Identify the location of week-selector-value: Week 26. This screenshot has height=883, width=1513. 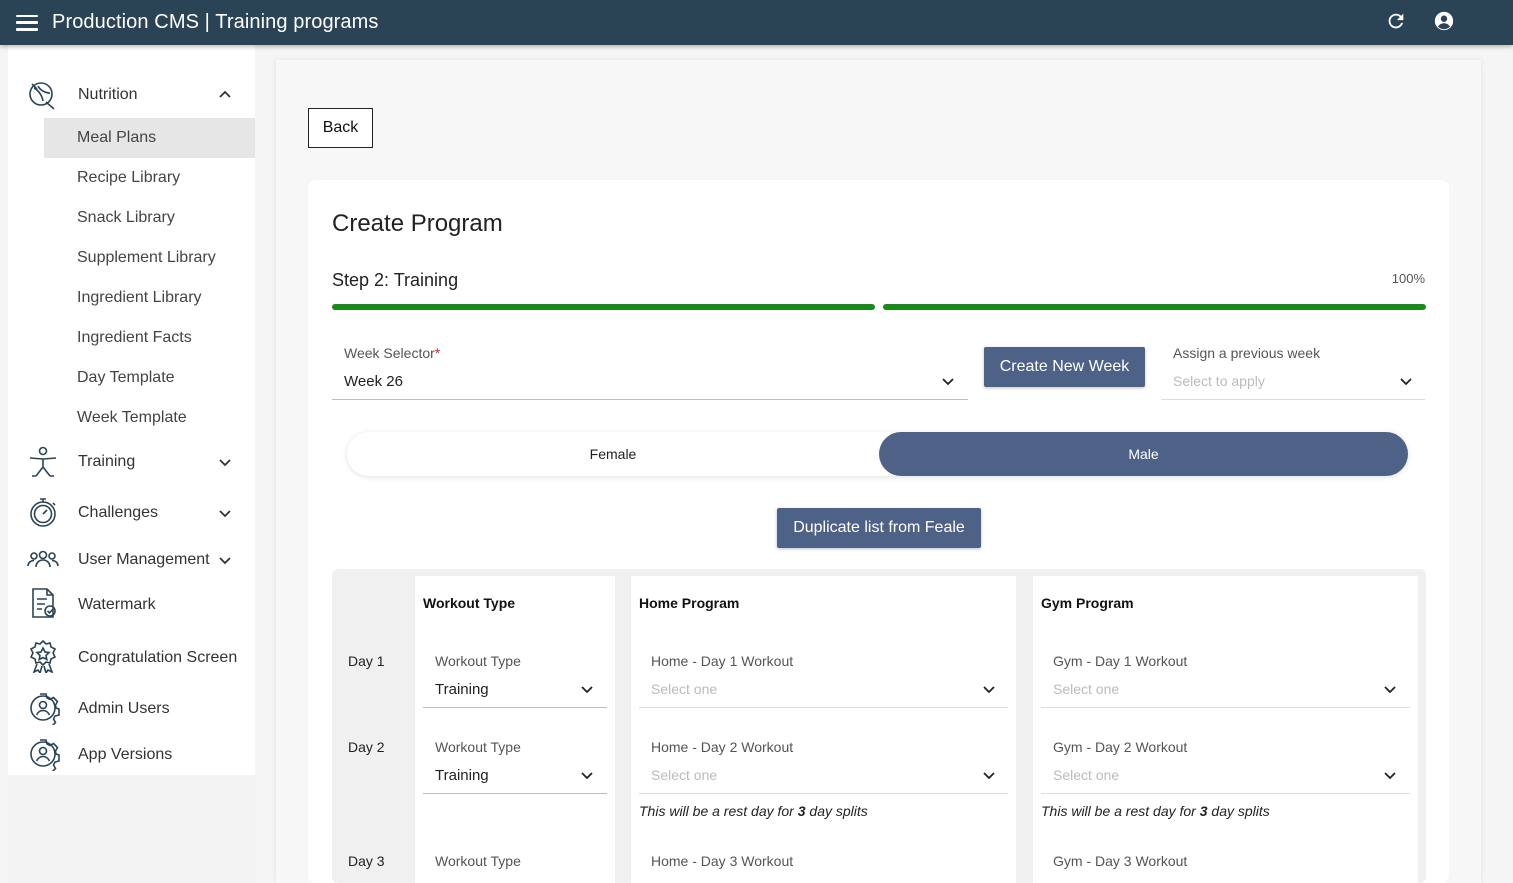
(373, 381).